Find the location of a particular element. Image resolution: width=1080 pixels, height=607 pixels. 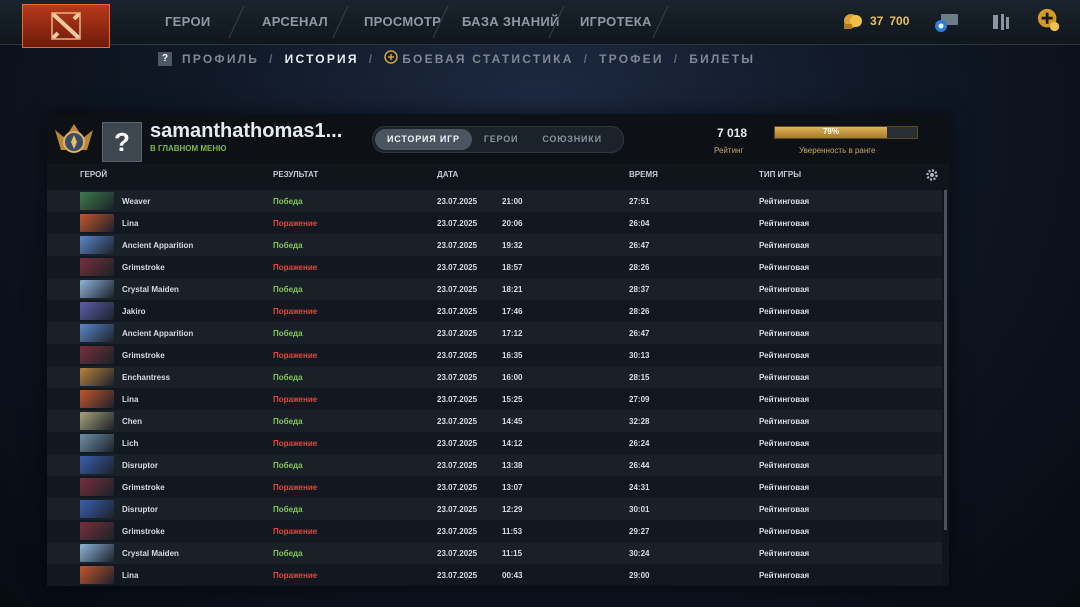

nav-arsenal: АРСЕНАЛ is located at coordinates (295, 21).